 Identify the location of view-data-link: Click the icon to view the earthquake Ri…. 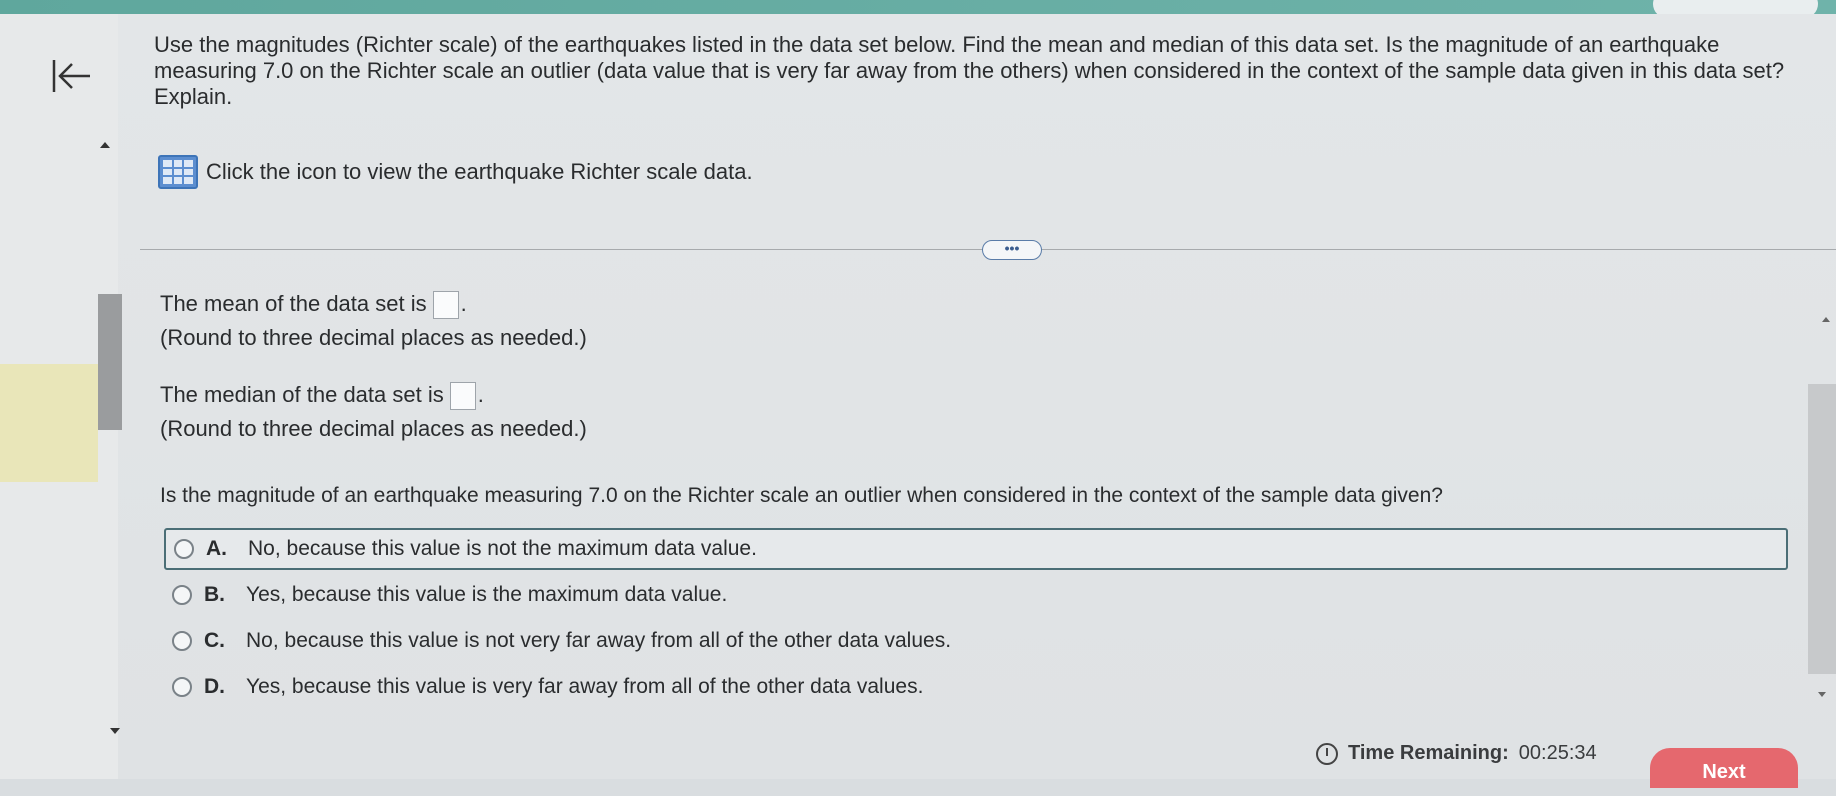
(455, 172).